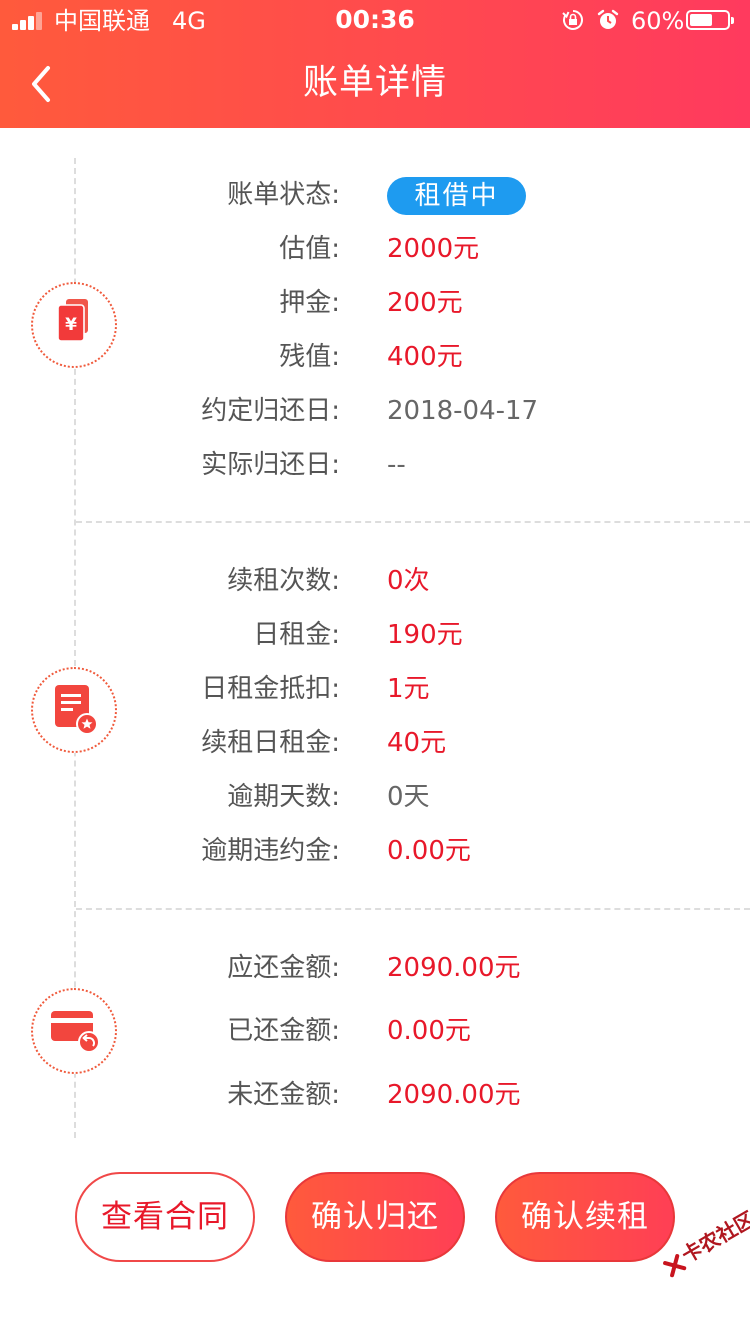 The width and height of the screenshot is (750, 1334). What do you see at coordinates (375, 689) in the screenshot?
I see `detail-row: 日租金抵扣: 1元` at bounding box center [375, 689].